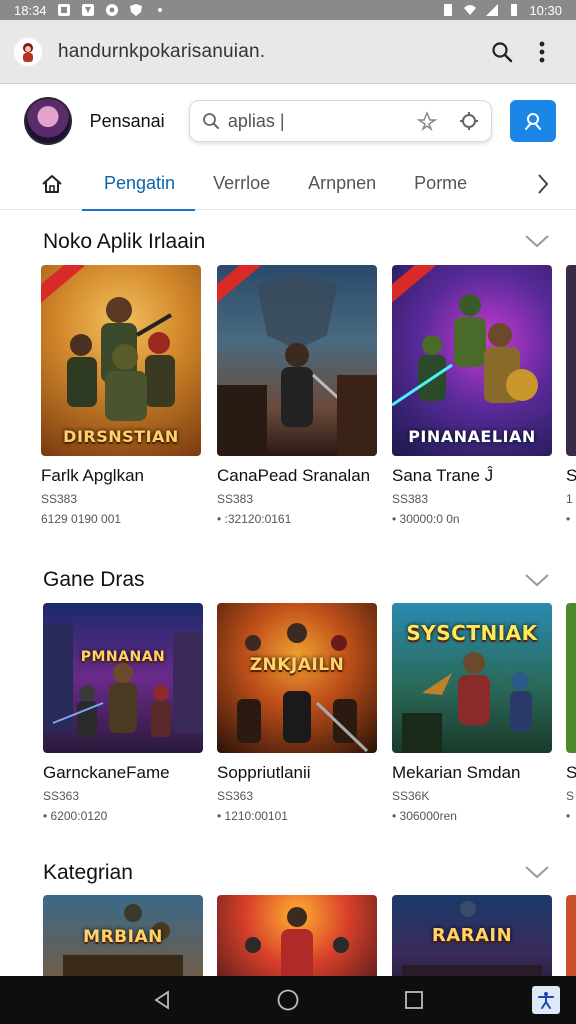 This screenshot has height=1024, width=576. I want to click on category-artwork: RARAIN, so click(472, 935).